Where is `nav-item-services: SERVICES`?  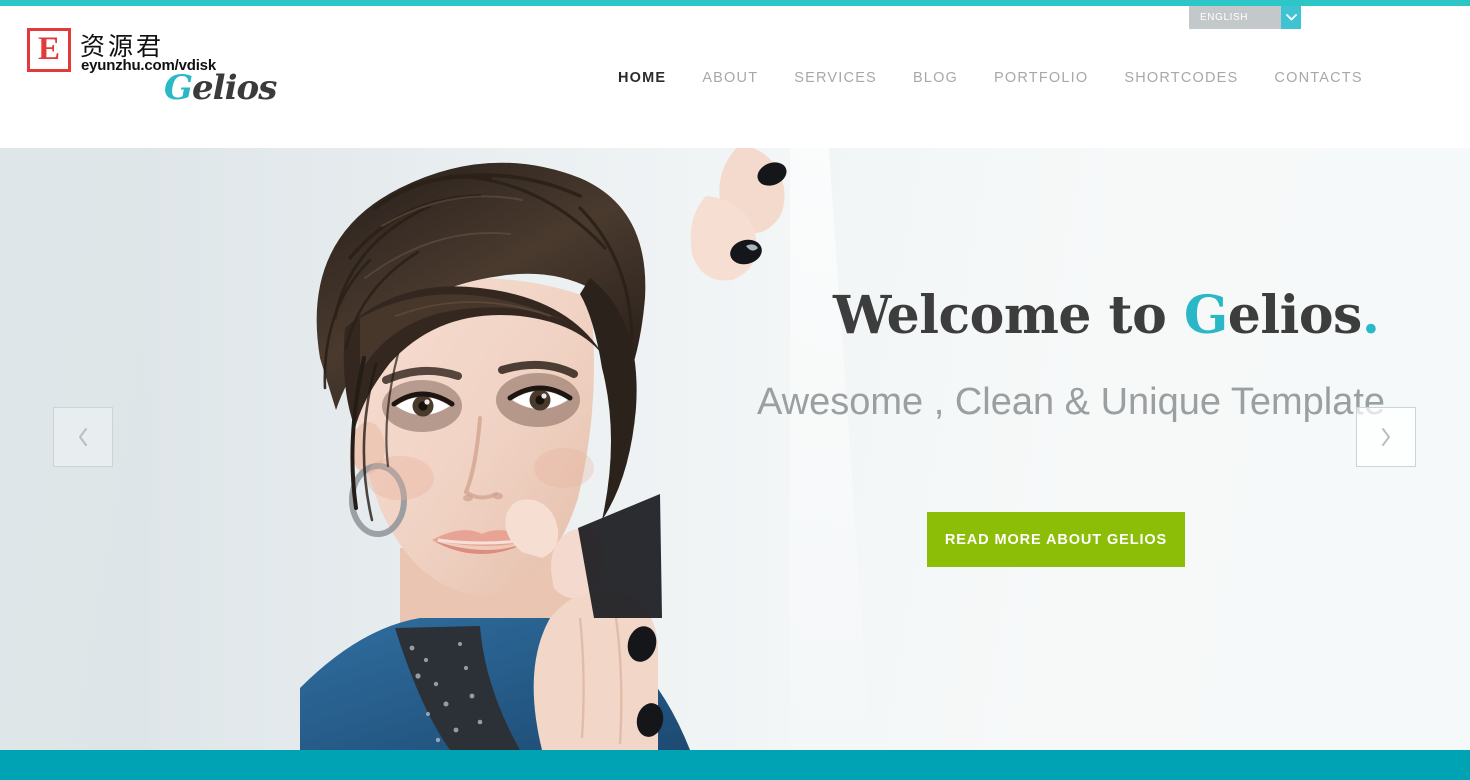
nav-item-services: SERVICES is located at coordinates (835, 78).